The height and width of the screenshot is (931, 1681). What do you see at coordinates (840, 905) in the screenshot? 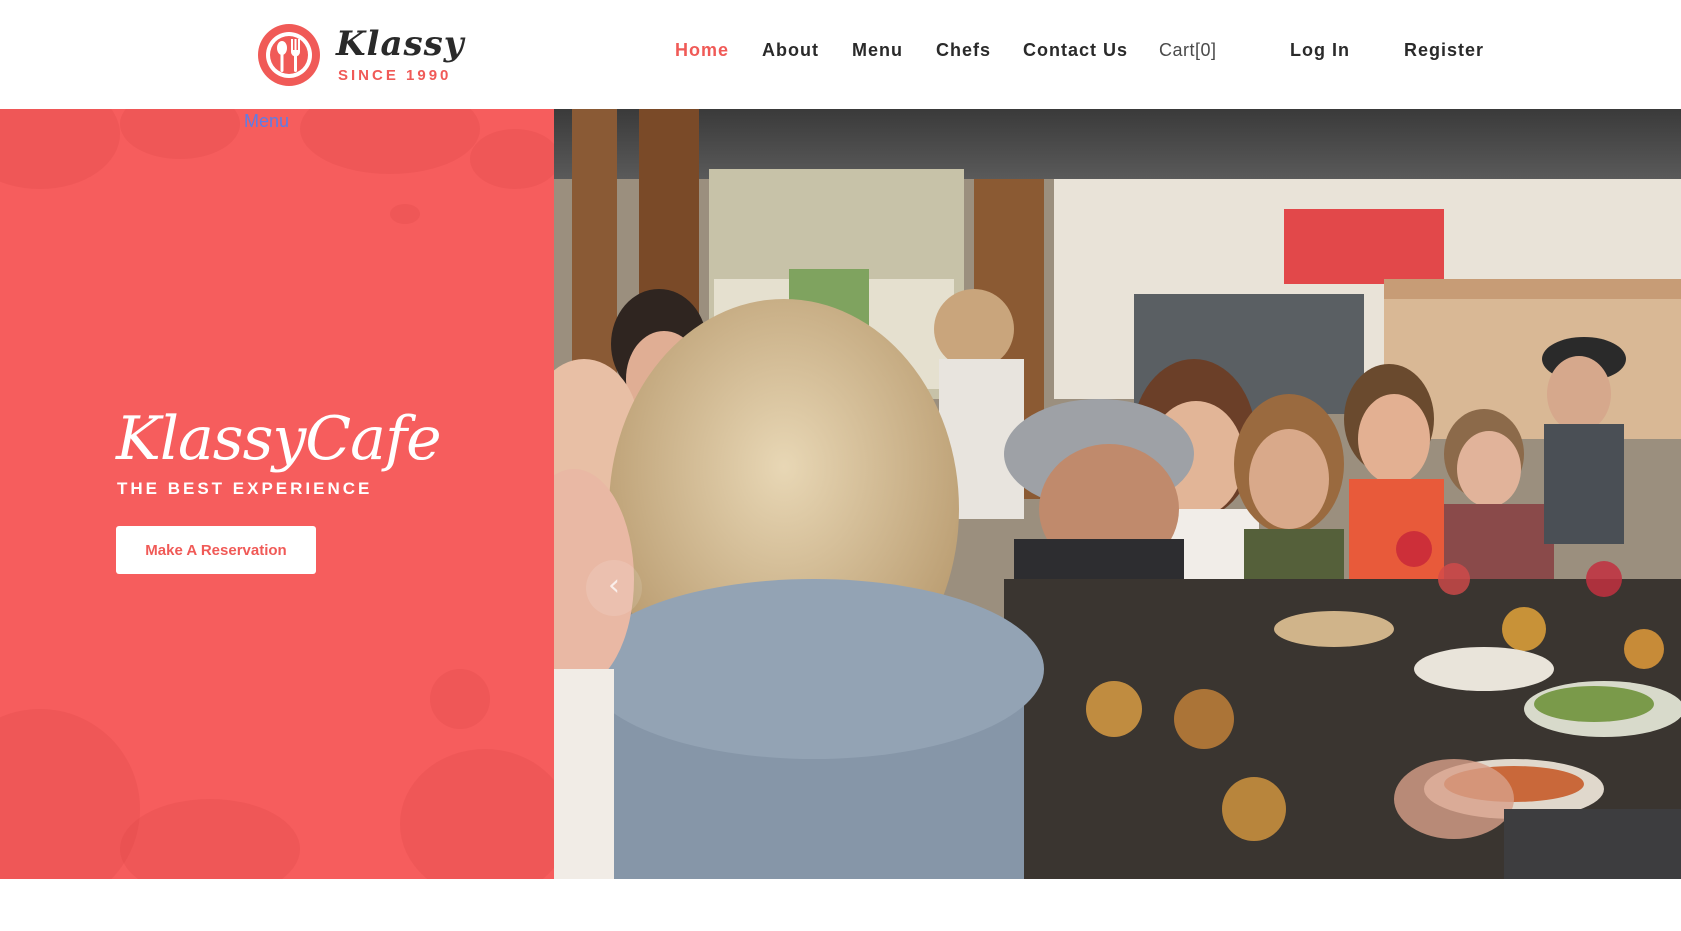
I see `page-bottom` at bounding box center [840, 905].